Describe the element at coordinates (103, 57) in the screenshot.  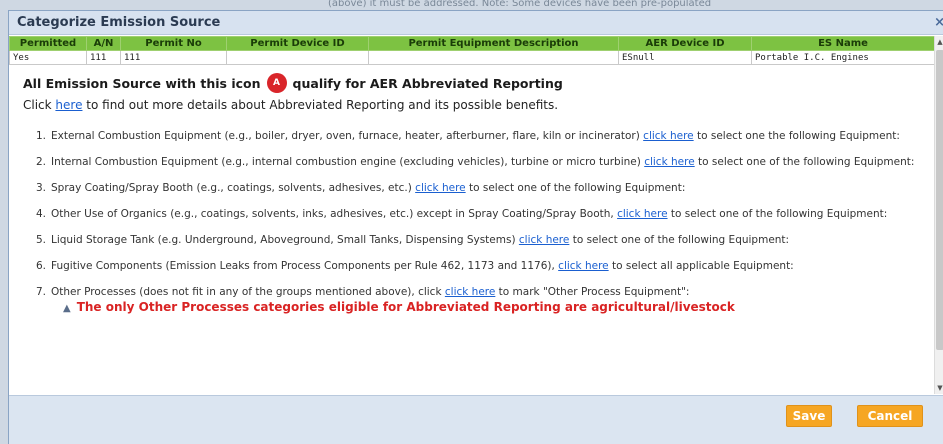
I see `cell-an: 111` at that location.